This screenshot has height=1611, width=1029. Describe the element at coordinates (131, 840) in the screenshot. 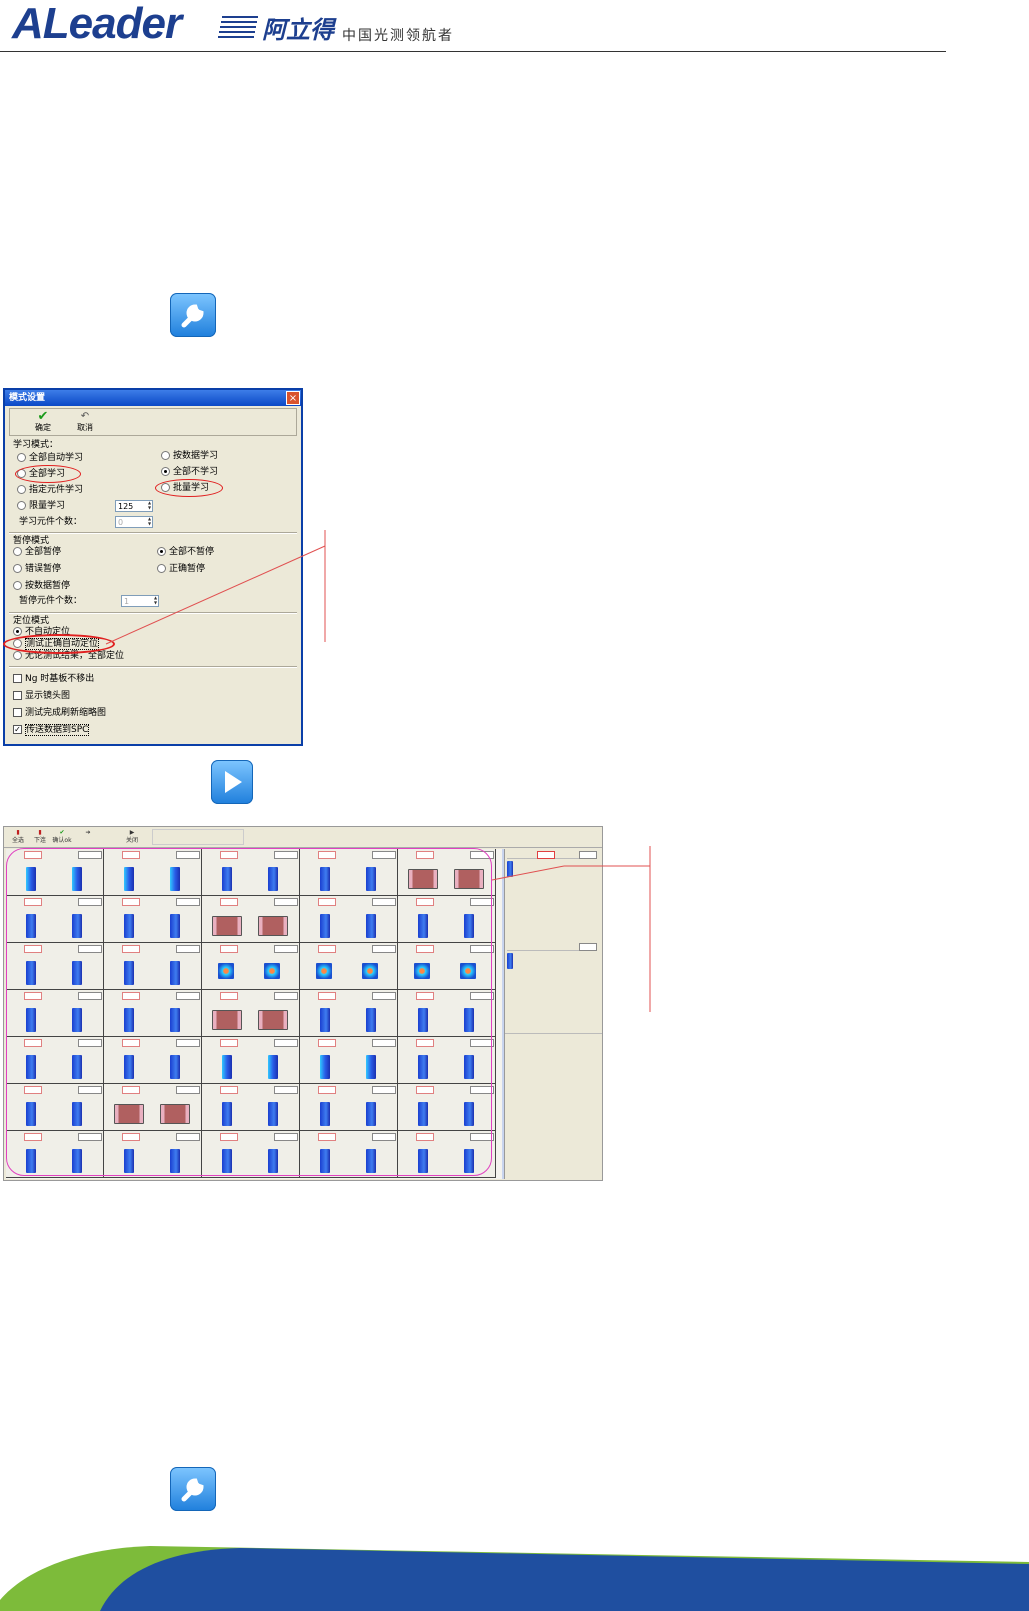

I see `toolbar-label: 关闭` at that location.